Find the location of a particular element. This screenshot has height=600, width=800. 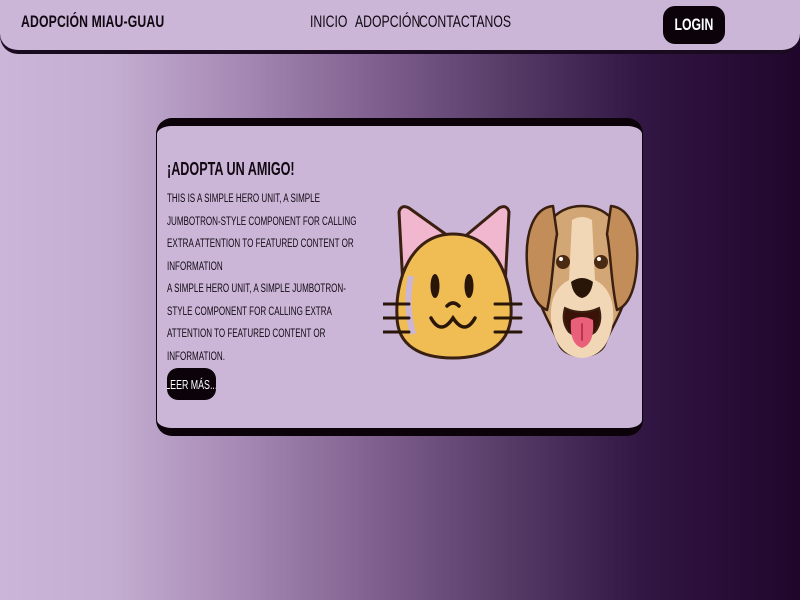

cat-face-illustration is located at coordinates (453, 282).